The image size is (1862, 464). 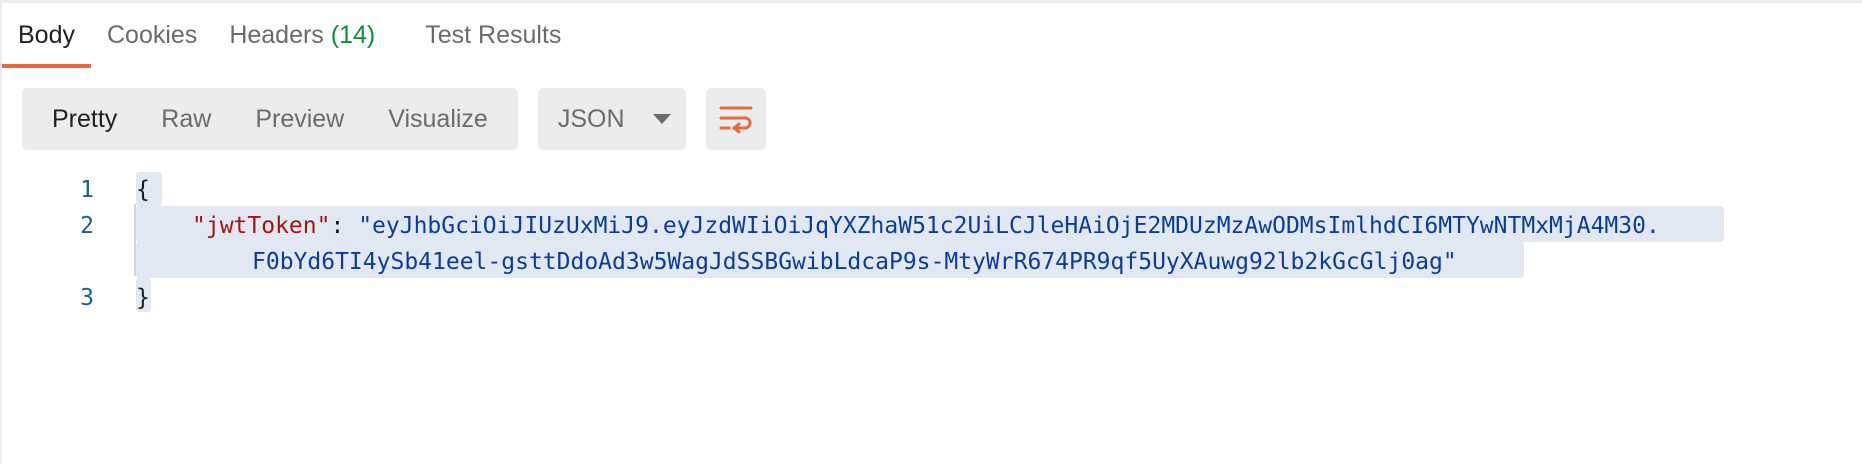 What do you see at coordinates (276, 35) in the screenshot?
I see `tab-headers-label: Headers` at bounding box center [276, 35].